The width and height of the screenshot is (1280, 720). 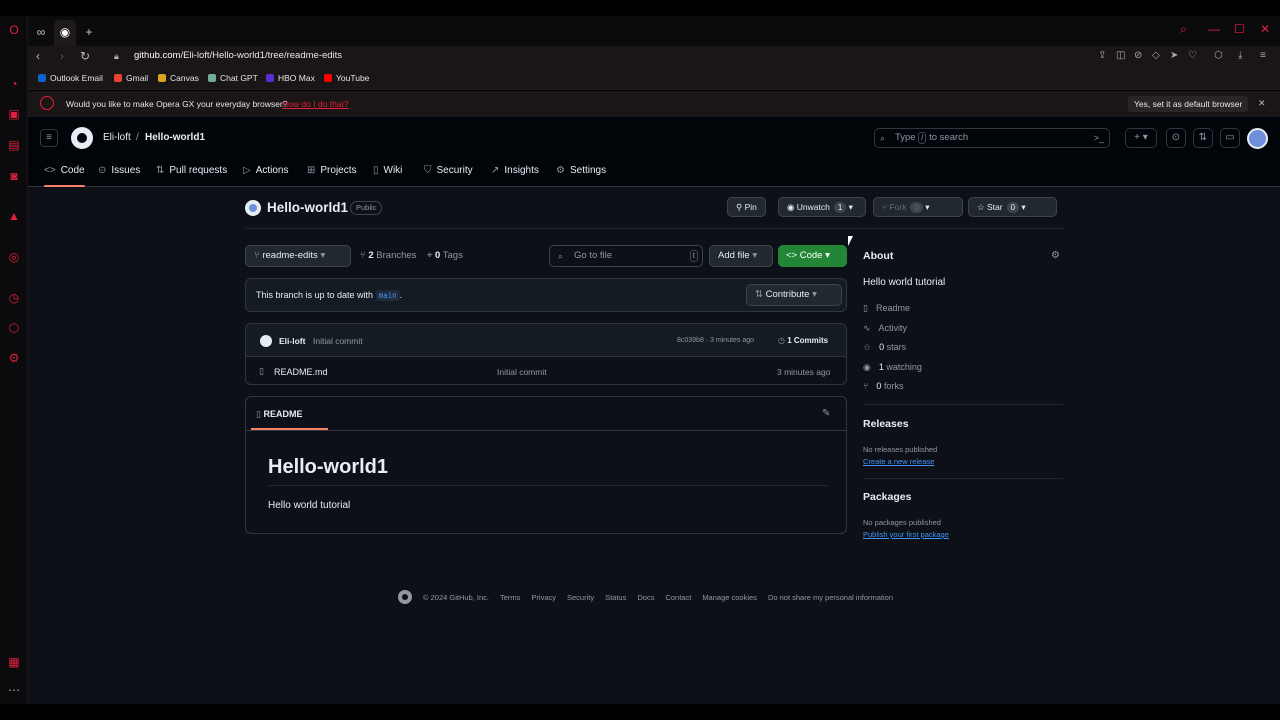 What do you see at coordinates (49, 138) in the screenshot?
I see `hamburger-menu-icon: ≡` at bounding box center [49, 138].